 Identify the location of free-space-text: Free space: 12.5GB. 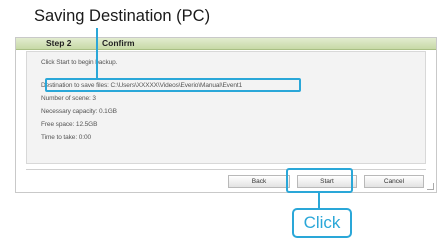
(69, 124).